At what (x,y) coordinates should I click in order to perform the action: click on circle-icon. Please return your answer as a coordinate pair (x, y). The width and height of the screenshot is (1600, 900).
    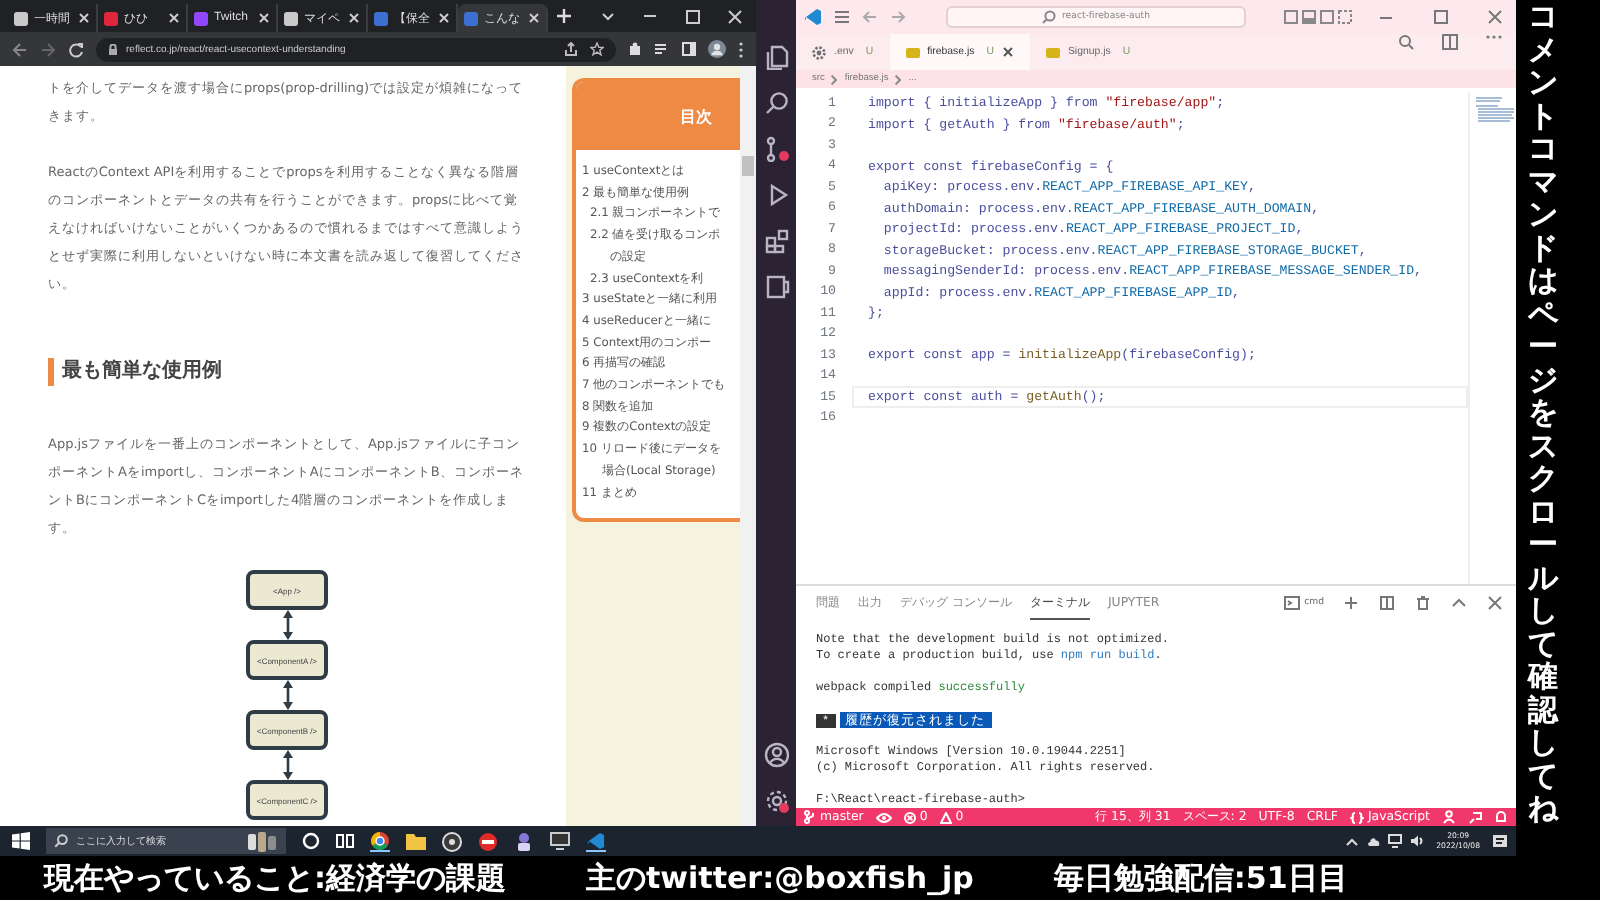
    Looking at the image, I should click on (311, 841).